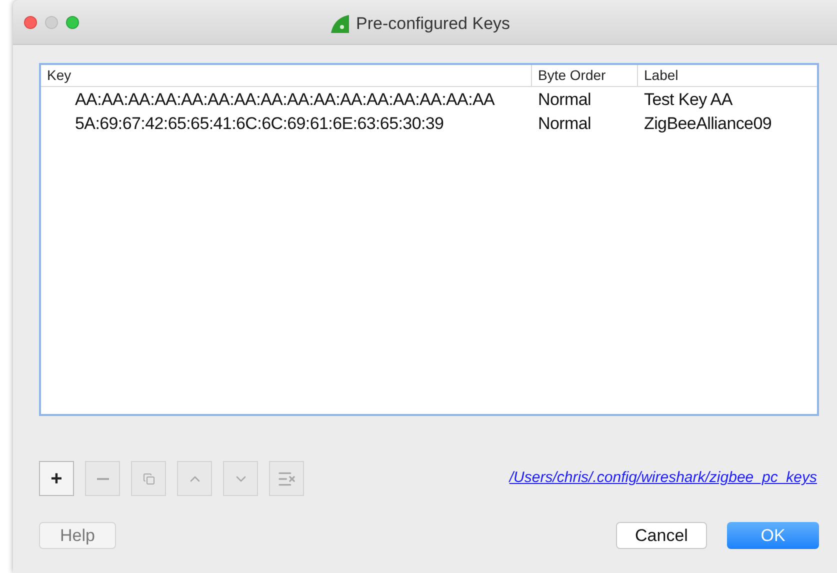  What do you see at coordinates (56, 478) in the screenshot?
I see `add-button: +` at bounding box center [56, 478].